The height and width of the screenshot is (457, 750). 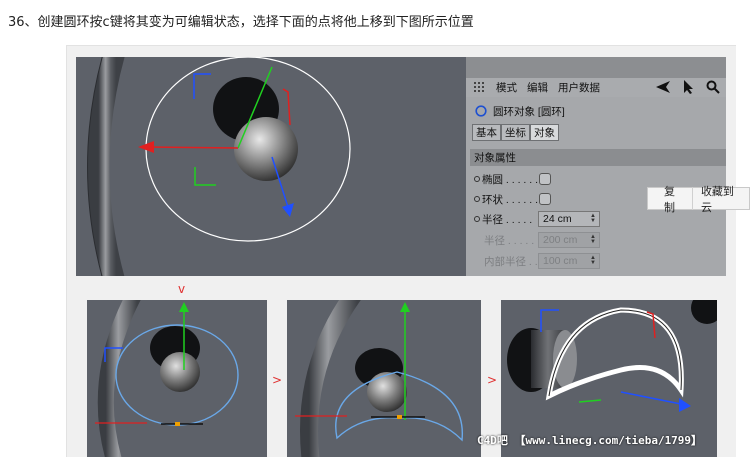 What do you see at coordinates (241, 22) in the screenshot?
I see `step-title: 36、创建圆环按c键将其变为可编辑状态，选择下面的点将他上移到下图所示位置` at bounding box center [241, 22].